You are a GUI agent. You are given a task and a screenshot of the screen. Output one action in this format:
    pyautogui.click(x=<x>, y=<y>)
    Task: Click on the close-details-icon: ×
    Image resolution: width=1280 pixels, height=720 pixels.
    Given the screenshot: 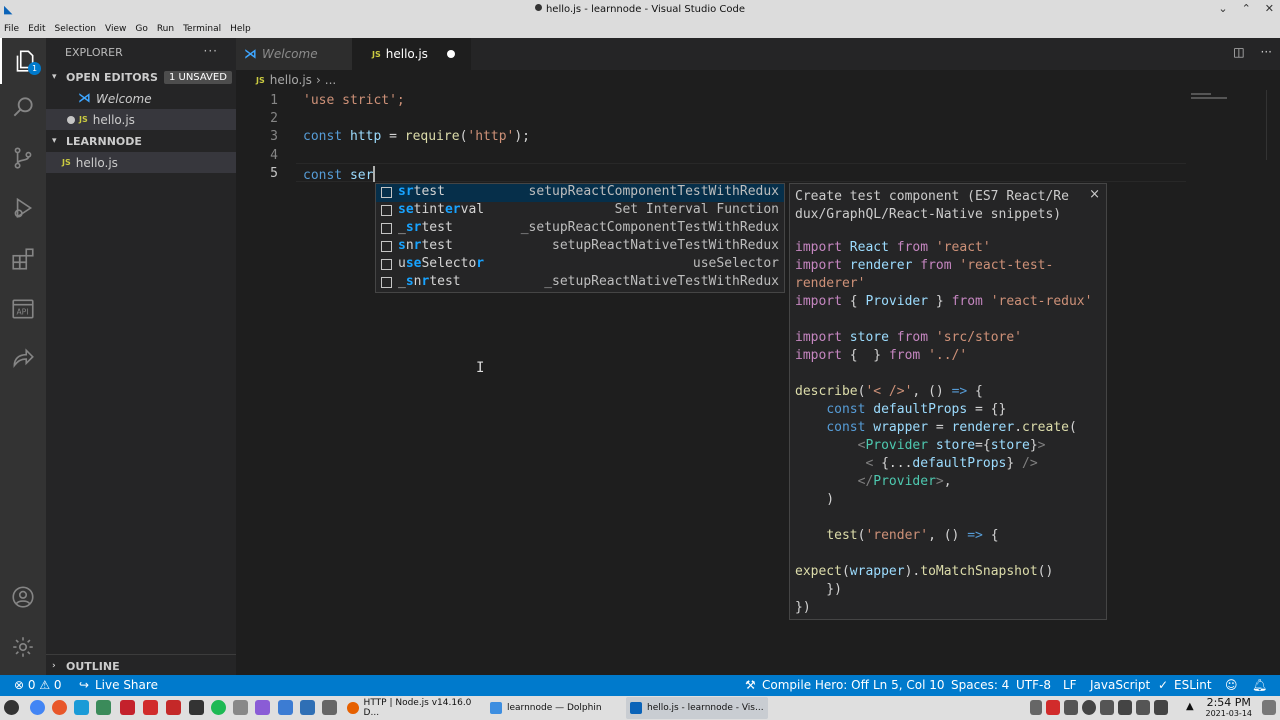 What is the action you would take?
    pyautogui.click(x=1094, y=194)
    